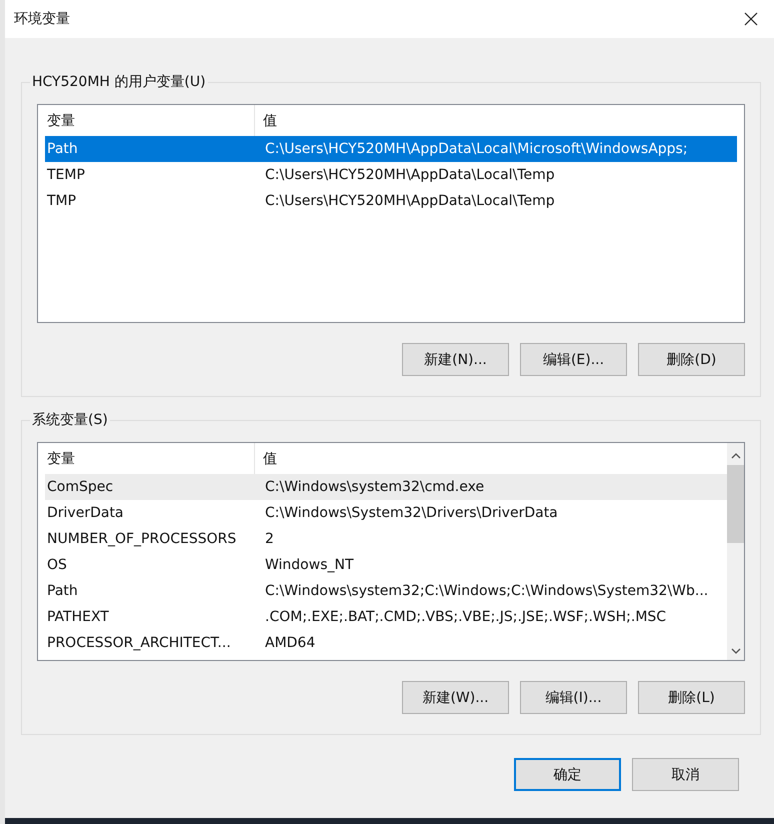 The height and width of the screenshot is (824, 774). Describe the element at coordinates (466, 617) in the screenshot. I see `row-text: .COM;.EXE;.BAT;.CMD;.VBS;.VBE;.JS;.JSE;.WSF;.WSH;.MSC` at that location.